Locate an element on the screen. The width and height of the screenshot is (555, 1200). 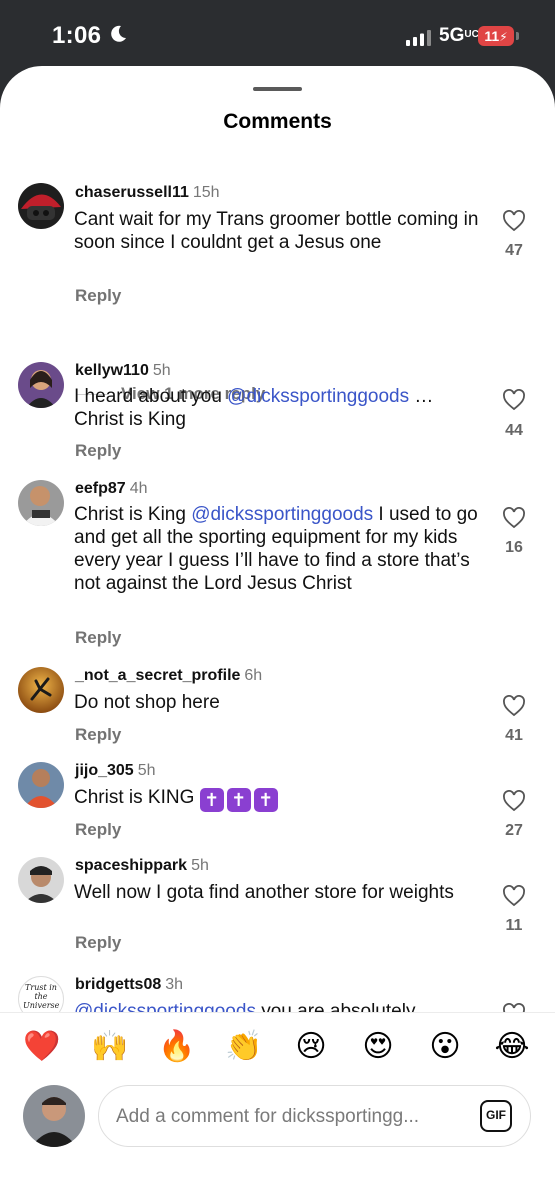
comment-text: Do not shop here is located at coordinates (147, 702).